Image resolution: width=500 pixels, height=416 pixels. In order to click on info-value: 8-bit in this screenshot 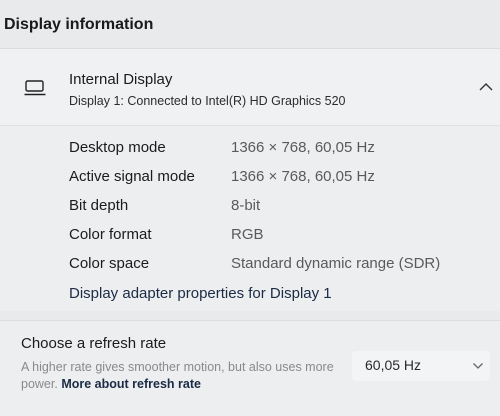, I will do `click(246, 205)`.